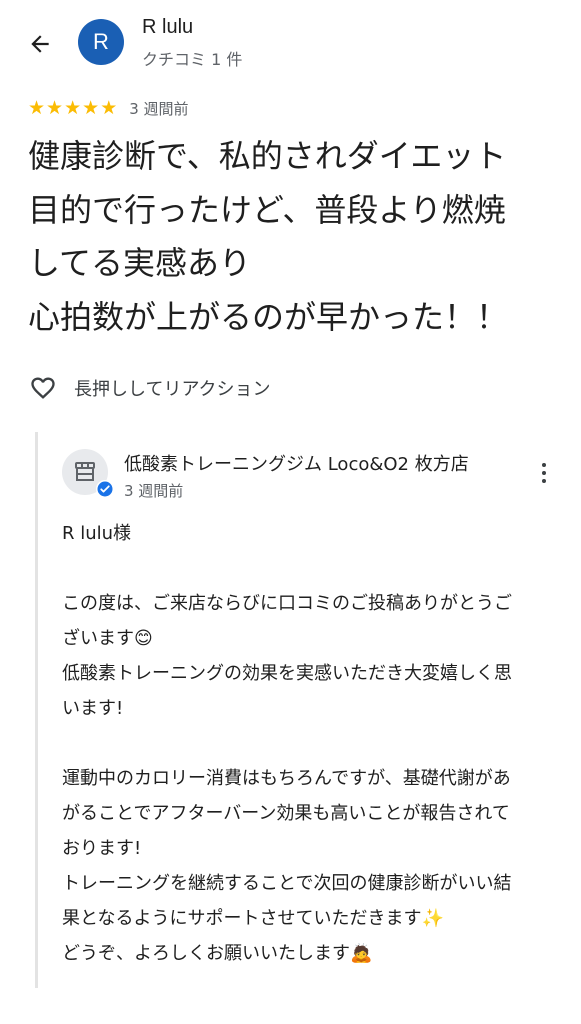  I want to click on review-time: 3 週間前, so click(159, 108).